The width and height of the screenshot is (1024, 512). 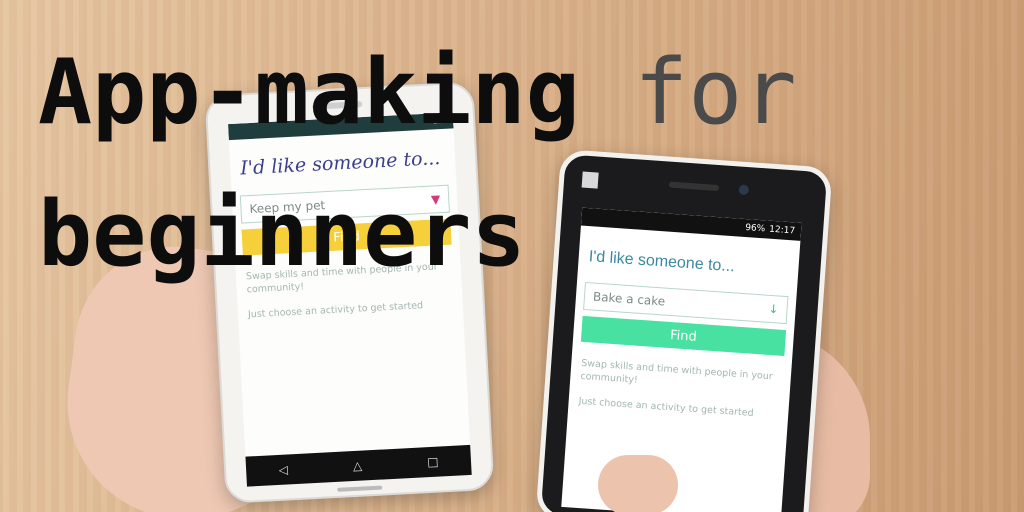 I want to click on touching-finger, so click(x=638, y=483).